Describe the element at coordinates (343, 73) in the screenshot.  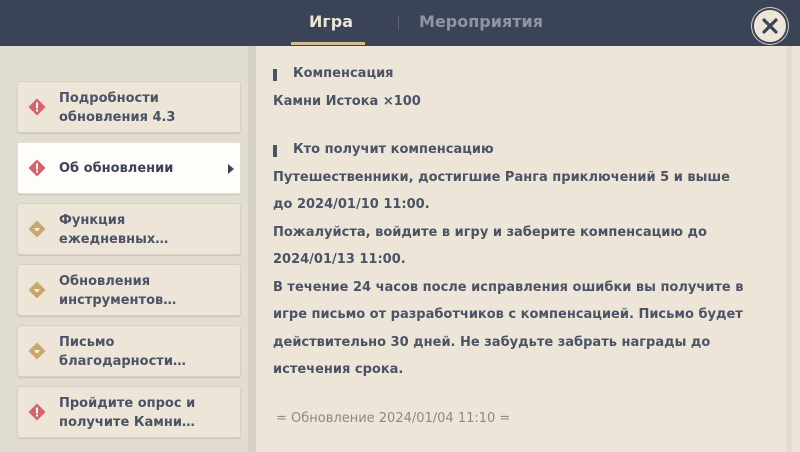
I see `section-heading-compensation: Компенсация` at that location.